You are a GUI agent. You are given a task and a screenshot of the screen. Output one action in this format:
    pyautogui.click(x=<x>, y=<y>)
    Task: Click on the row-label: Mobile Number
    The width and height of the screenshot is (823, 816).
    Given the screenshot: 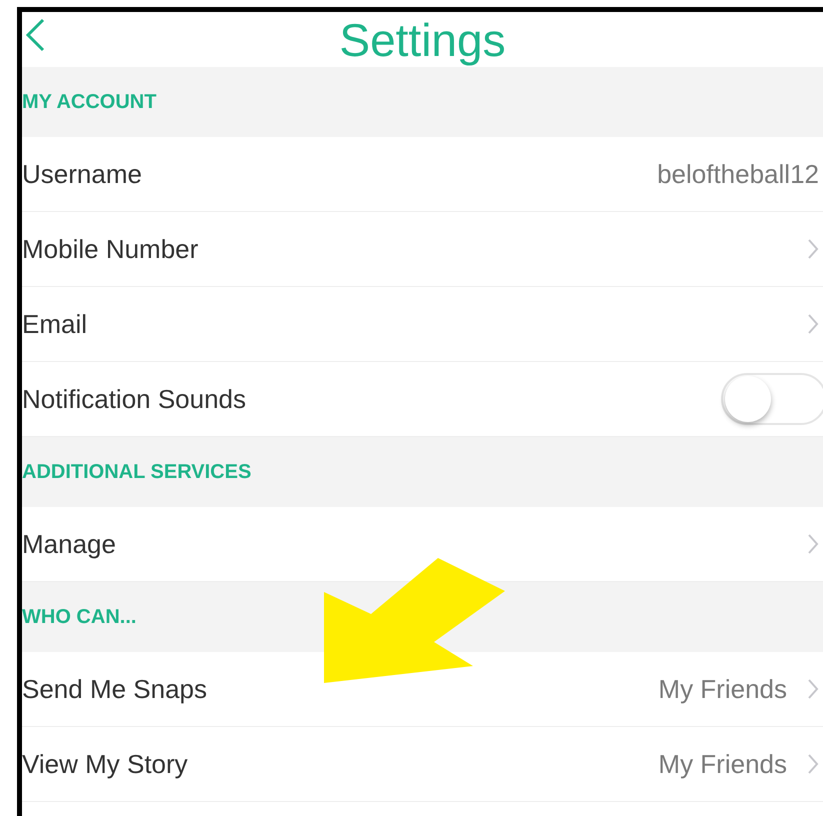 What is the action you would take?
    pyautogui.click(x=110, y=249)
    